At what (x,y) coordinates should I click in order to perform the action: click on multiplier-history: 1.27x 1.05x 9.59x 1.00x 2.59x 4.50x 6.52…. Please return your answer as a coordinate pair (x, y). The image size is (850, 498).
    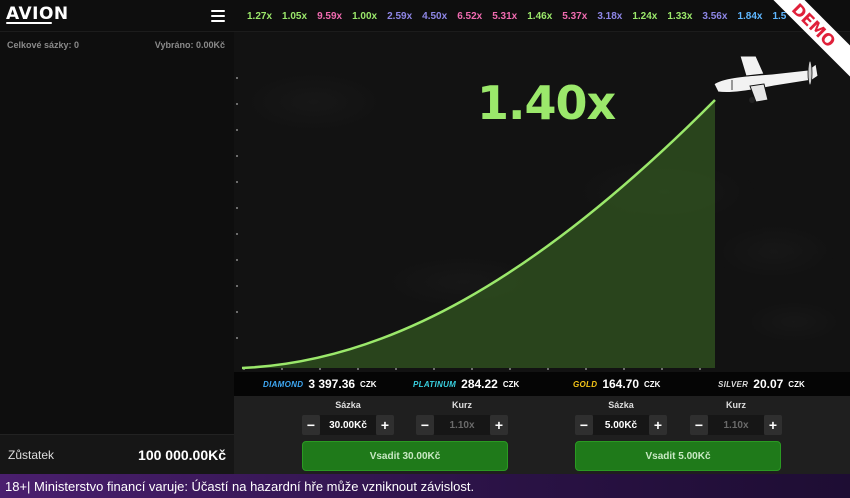
    Looking at the image, I should click on (546, 16).